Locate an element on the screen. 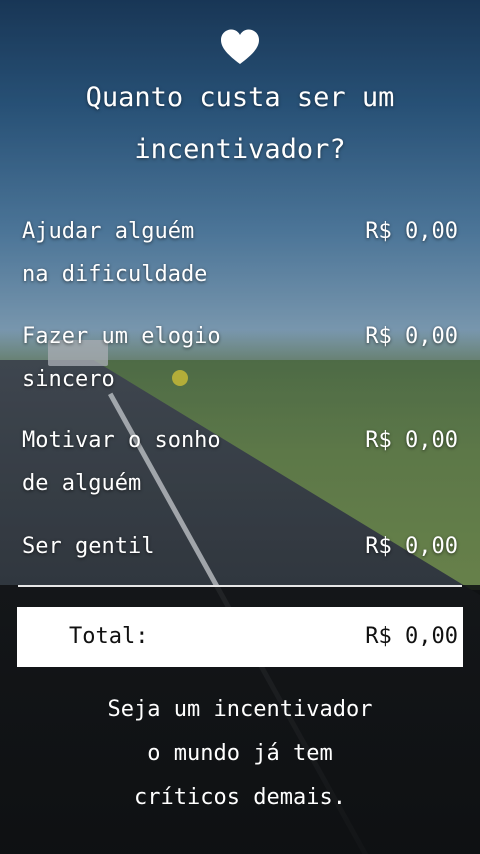  footer-line-2: o mundo já tem is located at coordinates (240, 753).